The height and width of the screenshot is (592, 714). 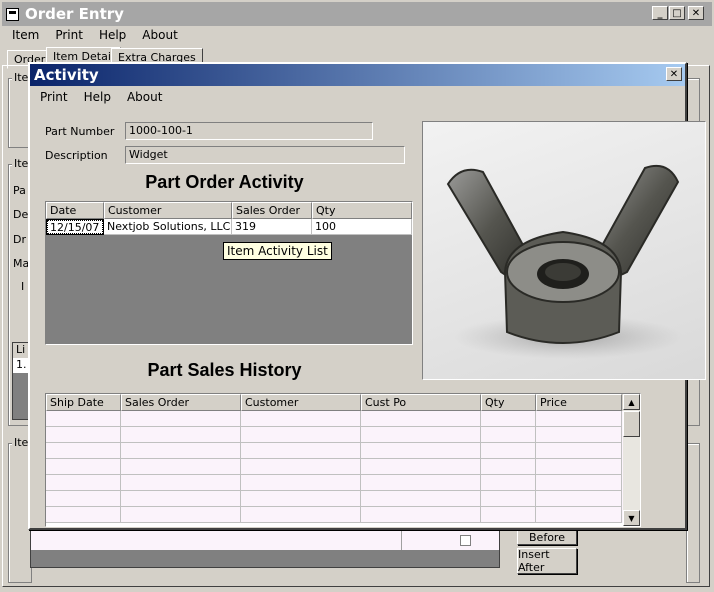 I want to click on activity-menu-bar: Print Help About, so click(x=101, y=97).